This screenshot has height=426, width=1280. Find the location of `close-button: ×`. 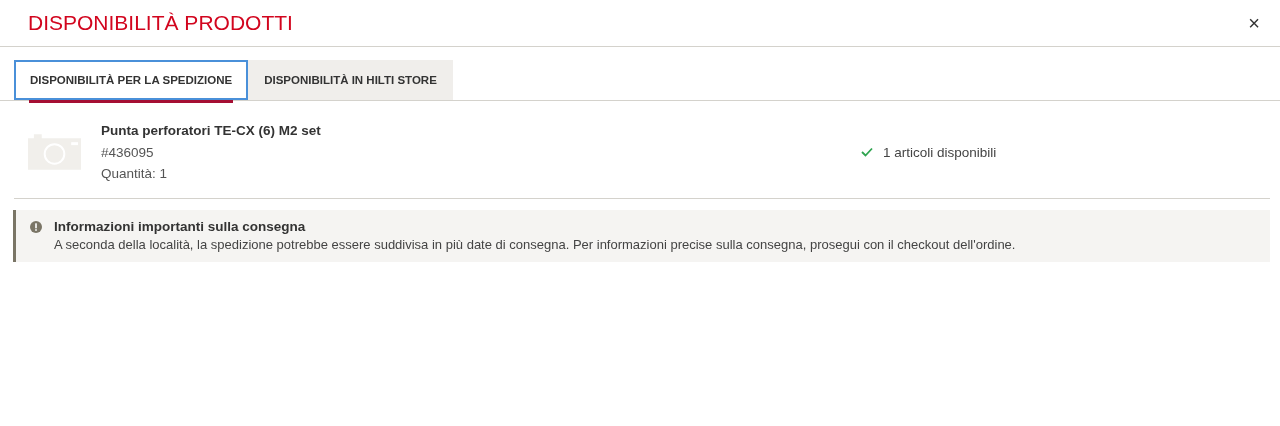

close-button: × is located at coordinates (1254, 23).